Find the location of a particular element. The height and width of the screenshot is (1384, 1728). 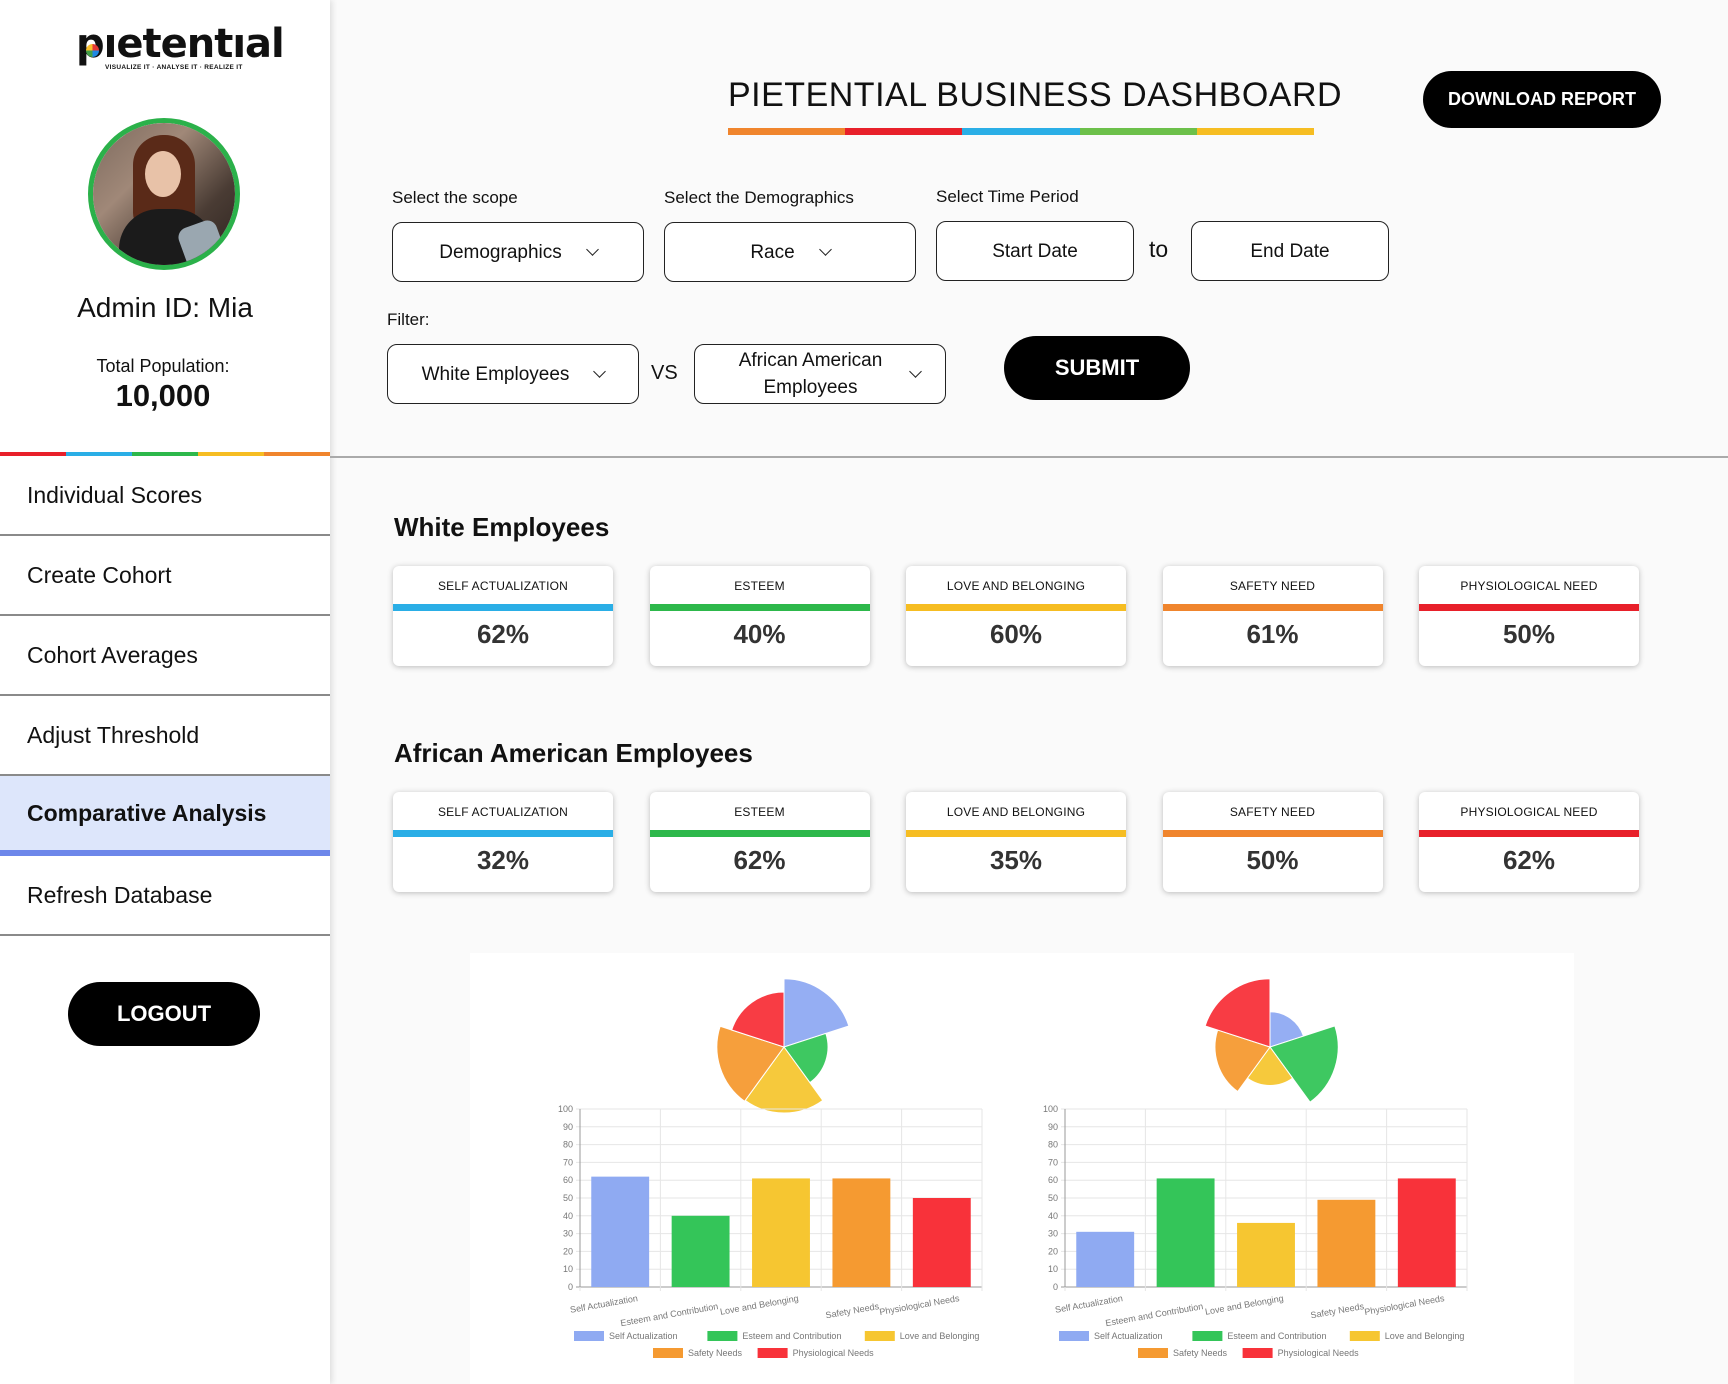

logo-wordmark: pıetentıal is located at coordinates (180, 44).